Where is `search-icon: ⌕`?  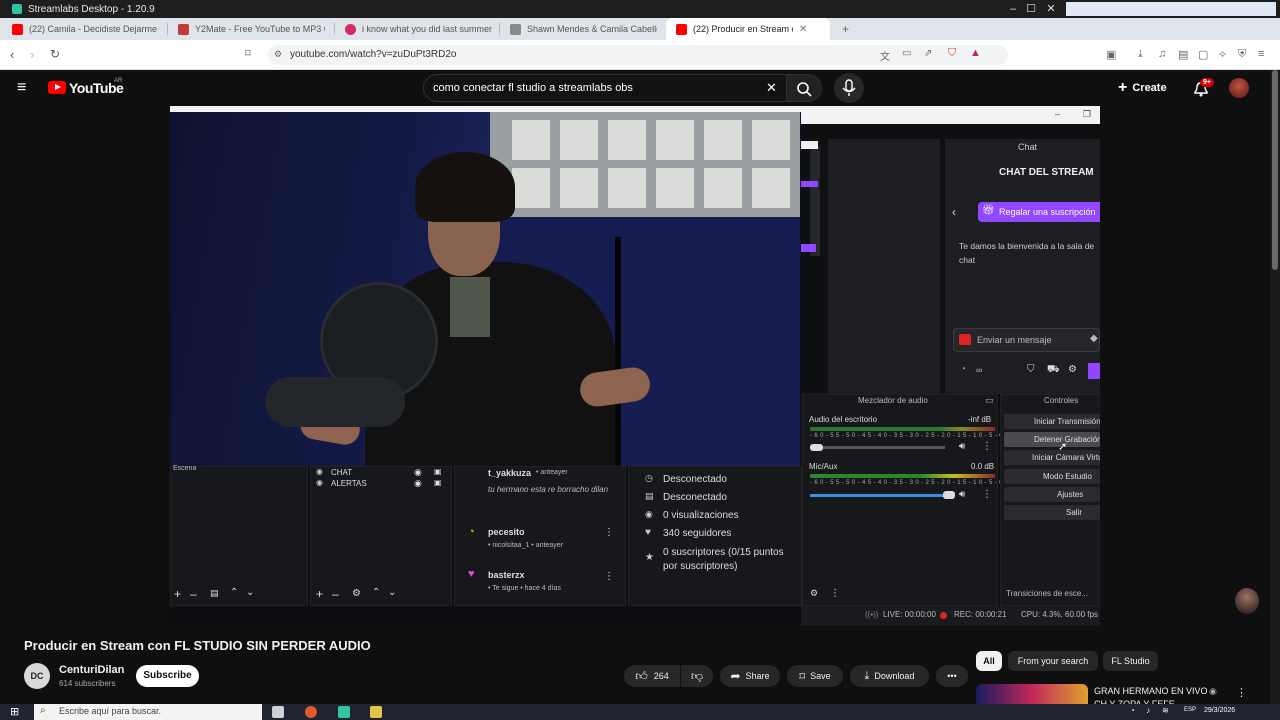 search-icon: ⌕ is located at coordinates (43, 710).